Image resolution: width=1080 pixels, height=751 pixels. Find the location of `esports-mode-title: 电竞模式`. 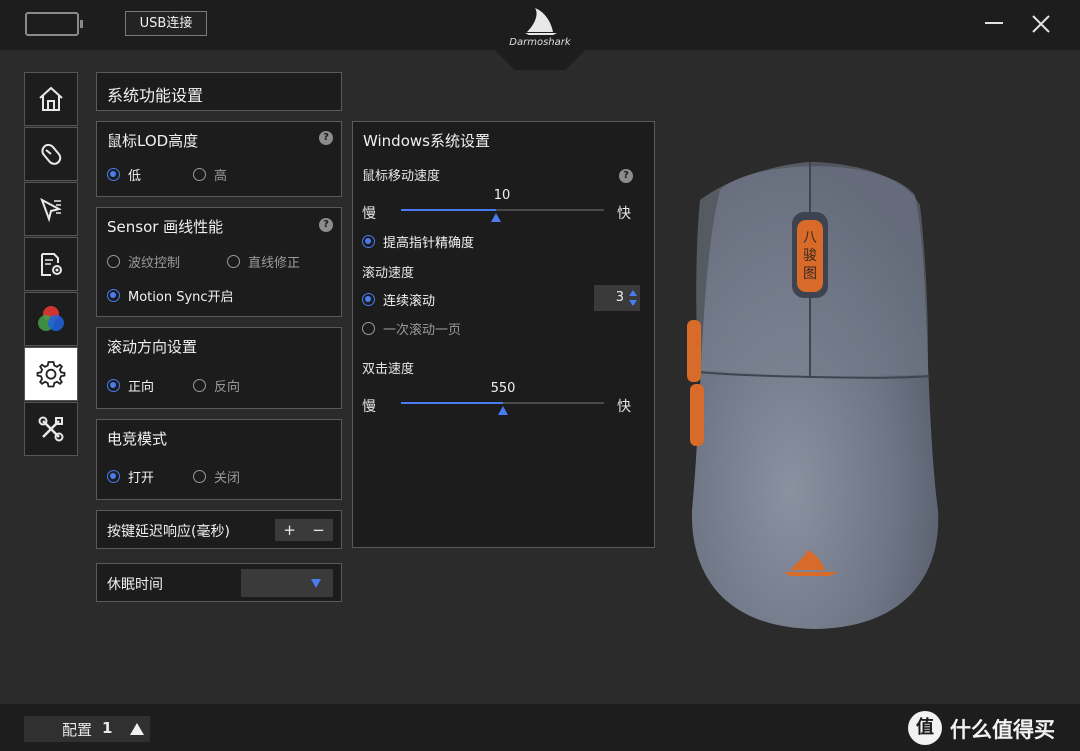

esports-mode-title: 电竞模式 is located at coordinates (137, 439).